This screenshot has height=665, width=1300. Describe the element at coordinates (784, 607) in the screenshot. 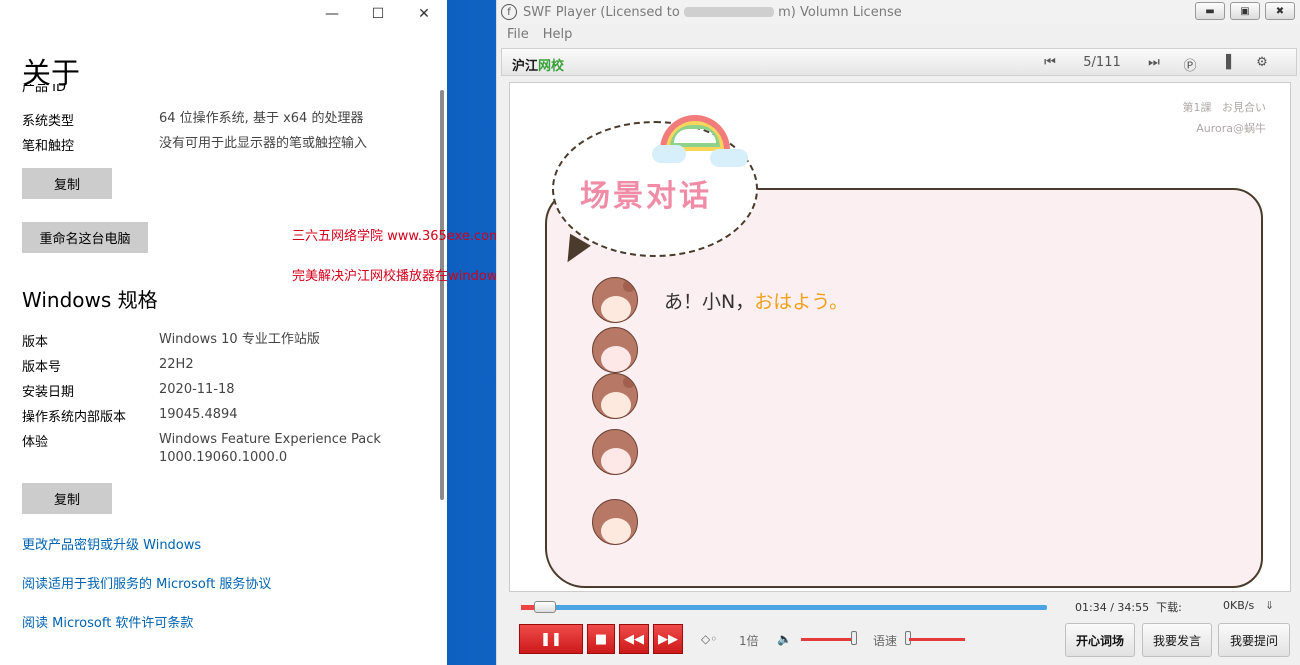

I see `progress-bar` at that location.